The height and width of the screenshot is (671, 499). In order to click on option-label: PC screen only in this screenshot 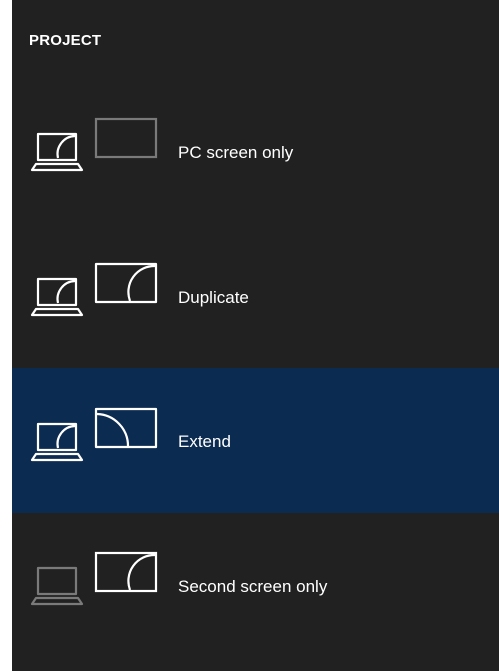, I will do `click(236, 152)`.